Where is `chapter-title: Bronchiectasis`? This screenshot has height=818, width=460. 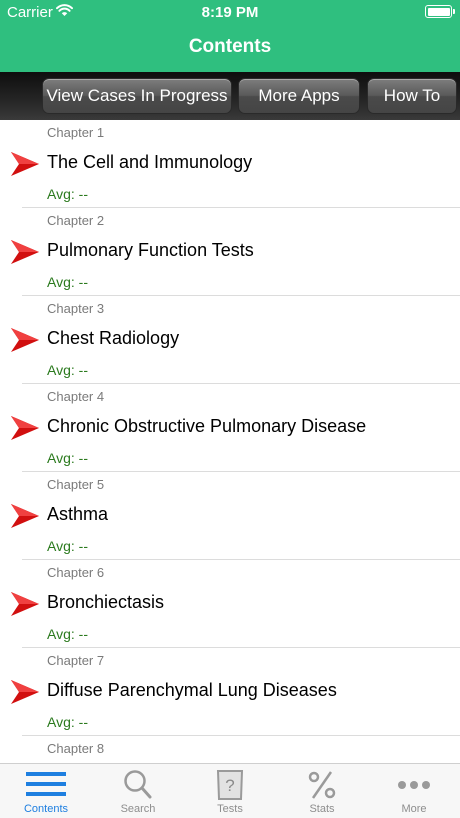 chapter-title: Bronchiectasis is located at coordinates (106, 602).